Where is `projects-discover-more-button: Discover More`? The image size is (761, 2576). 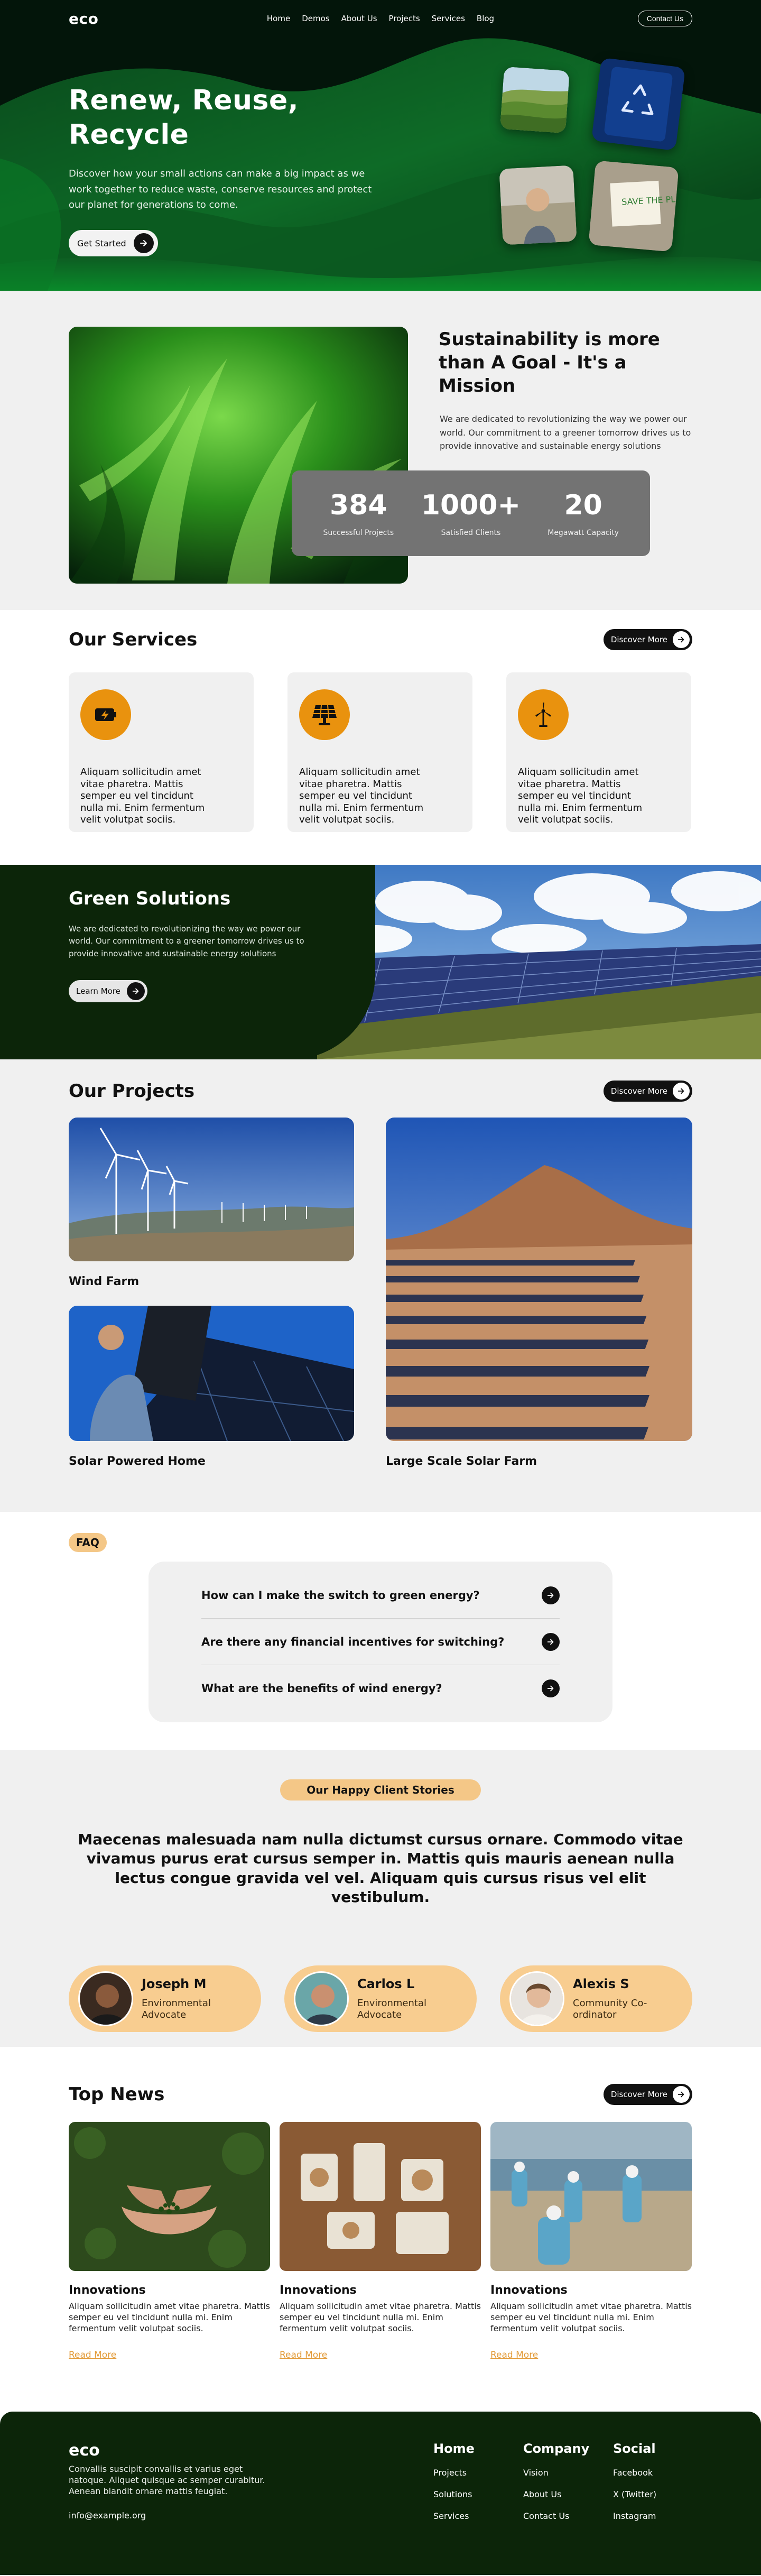
projects-discover-more-button: Discover More is located at coordinates (647, 1091).